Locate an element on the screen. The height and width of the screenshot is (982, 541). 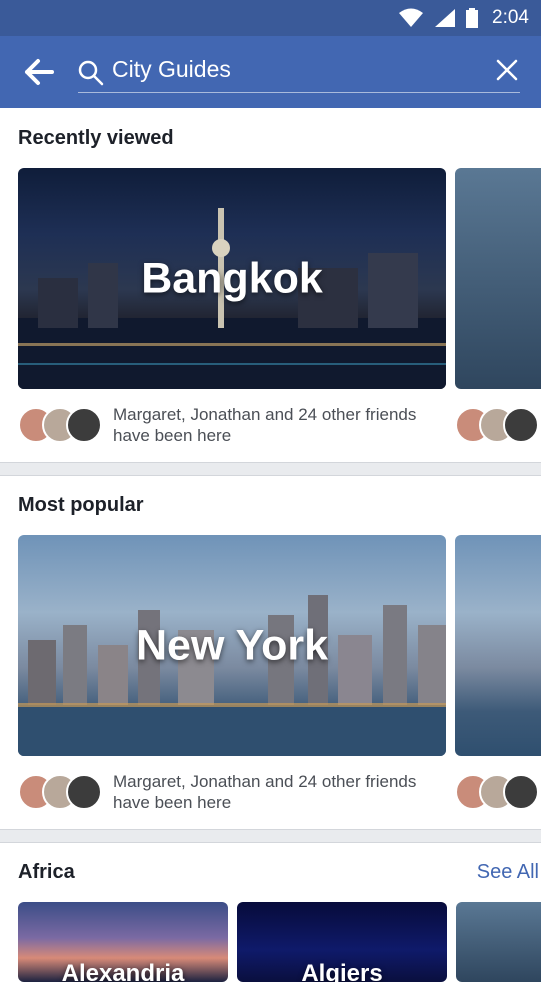
city-name: Bangkok is located at coordinates (232, 278).